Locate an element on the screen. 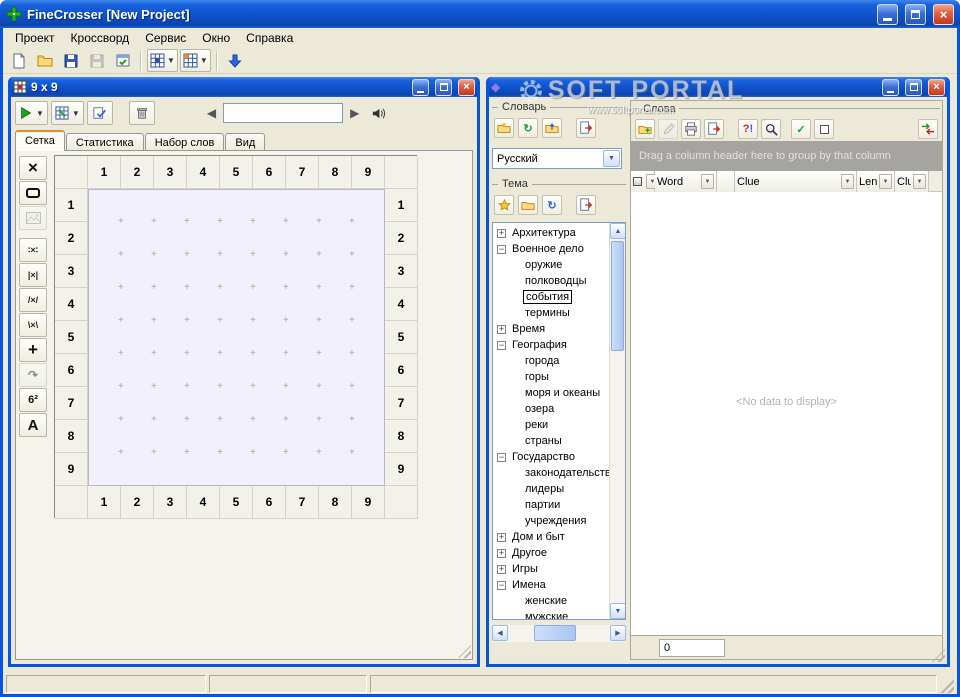 The height and width of the screenshot is (697, 960). tree-item: полководцы is located at coordinates (551, 281).